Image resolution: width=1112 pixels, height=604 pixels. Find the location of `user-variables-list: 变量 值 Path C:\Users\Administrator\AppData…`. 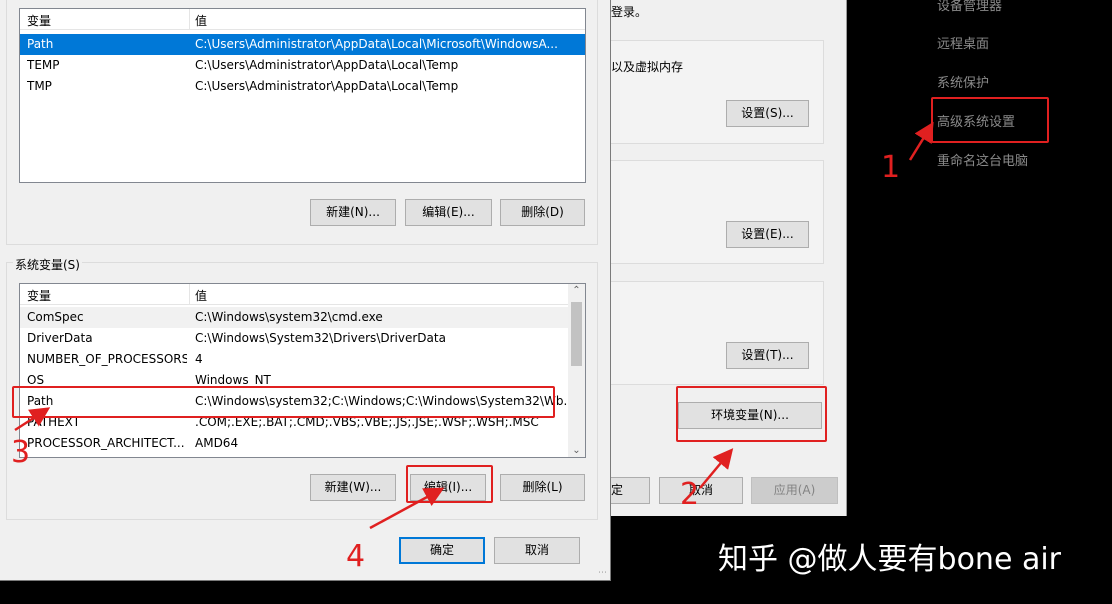

user-variables-list: 变量 值 Path C:\Users\Administrator\AppData… is located at coordinates (302, 95).